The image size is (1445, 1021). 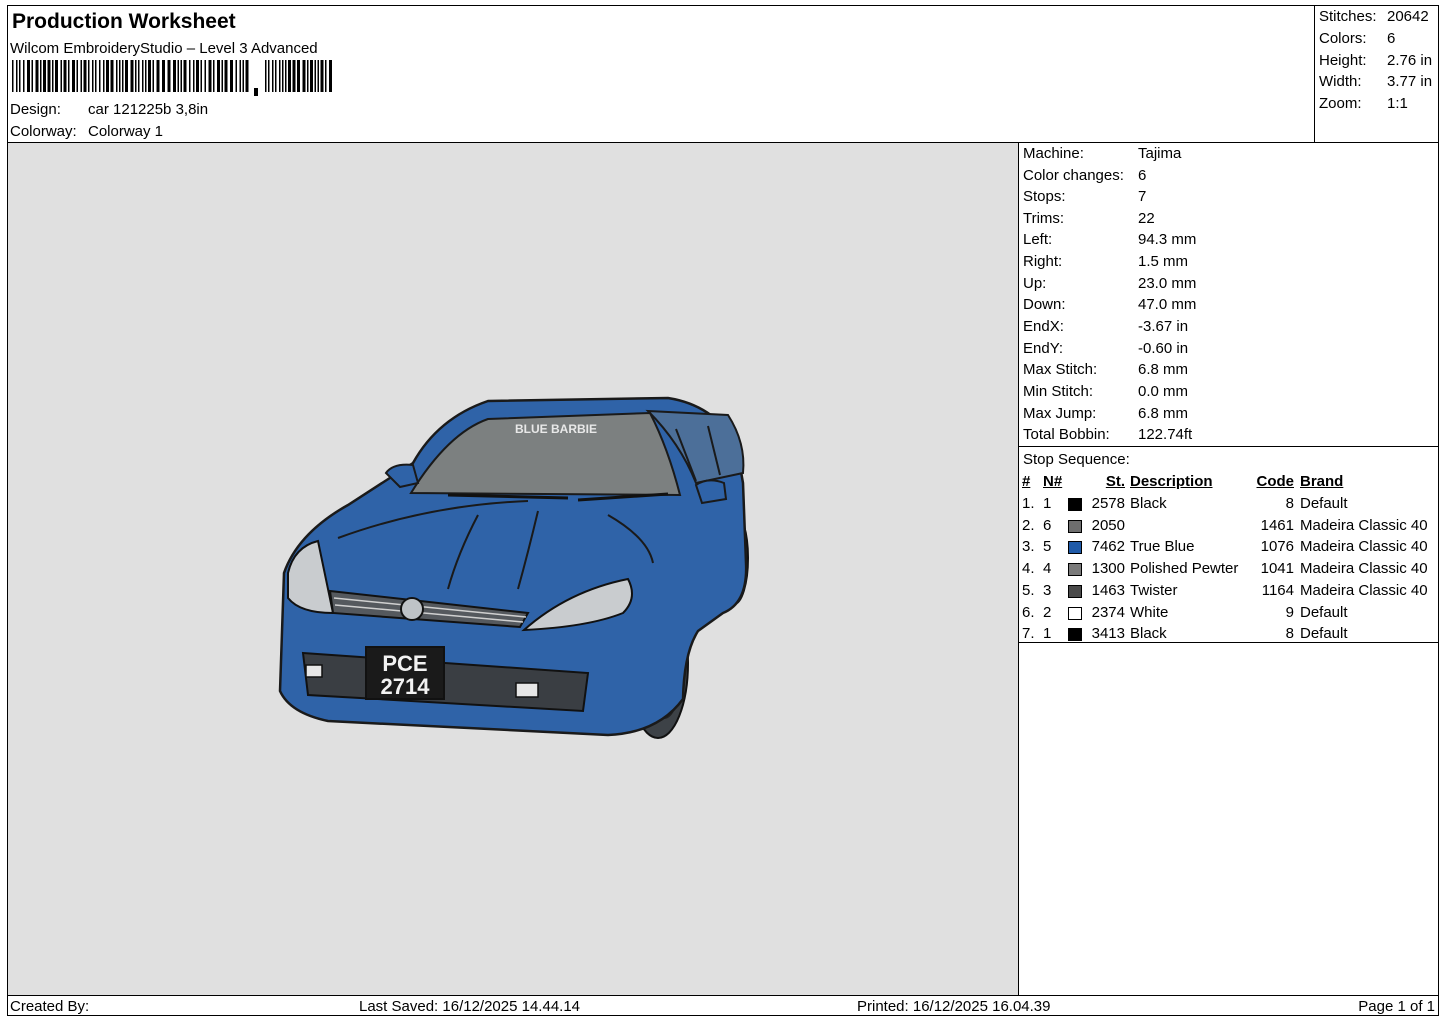 What do you see at coordinates (1028, 547) in the screenshot?
I see `stop-num: 3.` at bounding box center [1028, 547].